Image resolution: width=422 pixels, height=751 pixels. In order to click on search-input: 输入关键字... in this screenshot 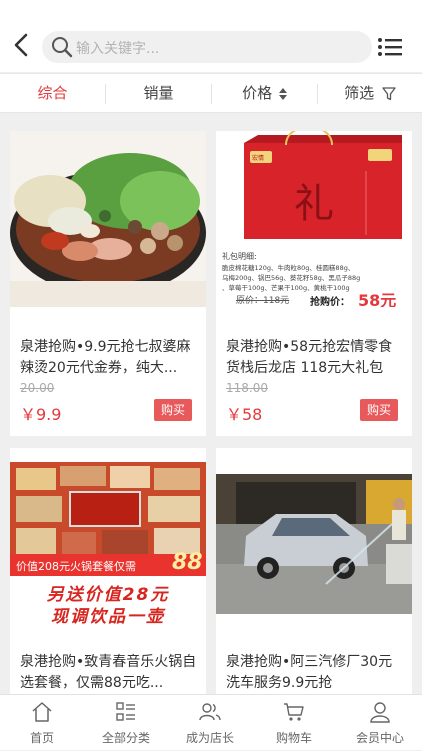, I will do `click(117, 48)`.